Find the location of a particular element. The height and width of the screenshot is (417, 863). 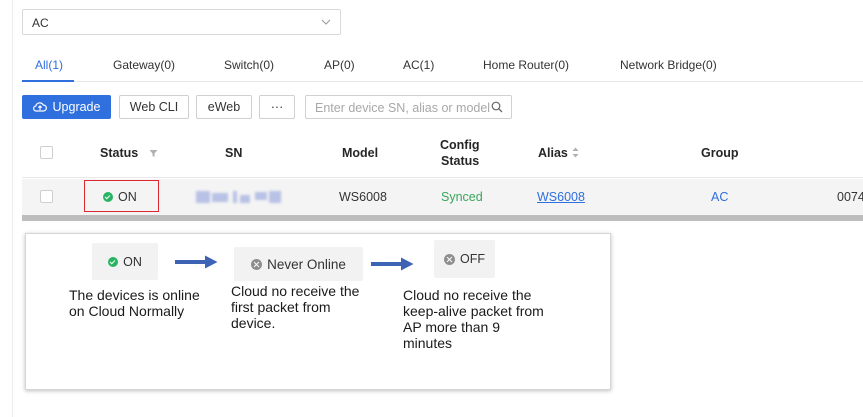

tab-all: All(1) is located at coordinates (49, 65).